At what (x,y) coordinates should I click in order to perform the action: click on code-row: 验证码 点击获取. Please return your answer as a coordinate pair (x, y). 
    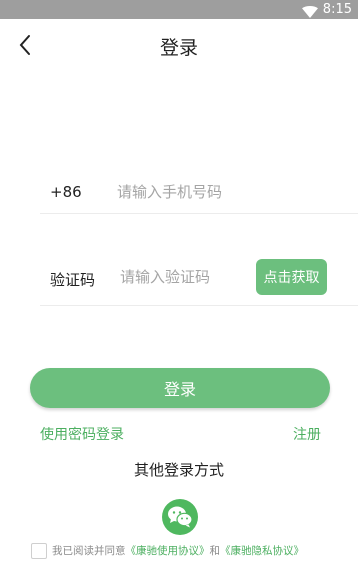
    Looking at the image, I should click on (199, 281).